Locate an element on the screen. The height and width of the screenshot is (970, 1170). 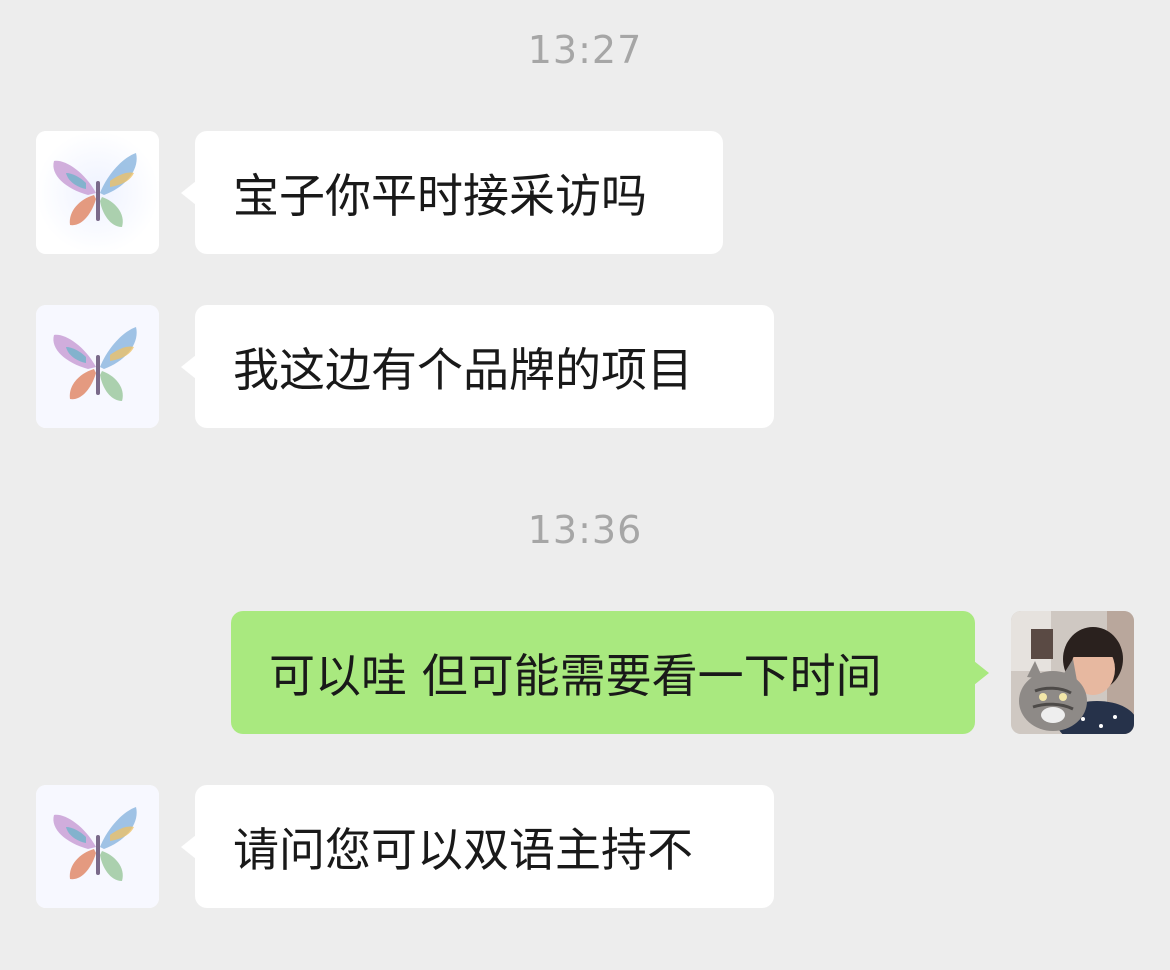
message-bubble-outgoing: 可以哇 但可能需要看一下时间 is located at coordinates (610, 672).